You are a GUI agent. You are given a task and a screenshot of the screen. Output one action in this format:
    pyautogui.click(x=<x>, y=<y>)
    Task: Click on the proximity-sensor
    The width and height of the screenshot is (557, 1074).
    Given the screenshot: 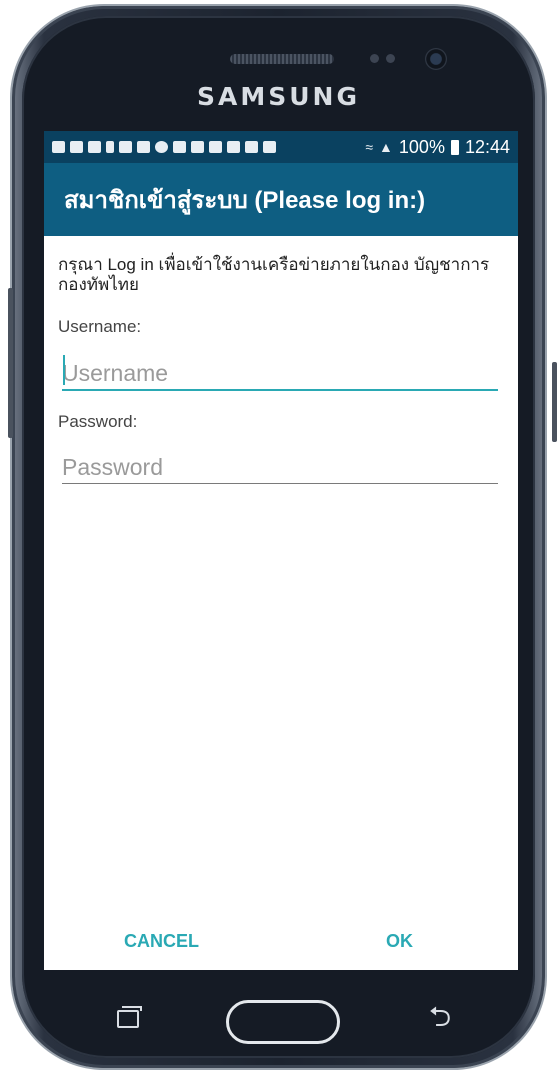 What is the action you would take?
    pyautogui.click(x=374, y=58)
    